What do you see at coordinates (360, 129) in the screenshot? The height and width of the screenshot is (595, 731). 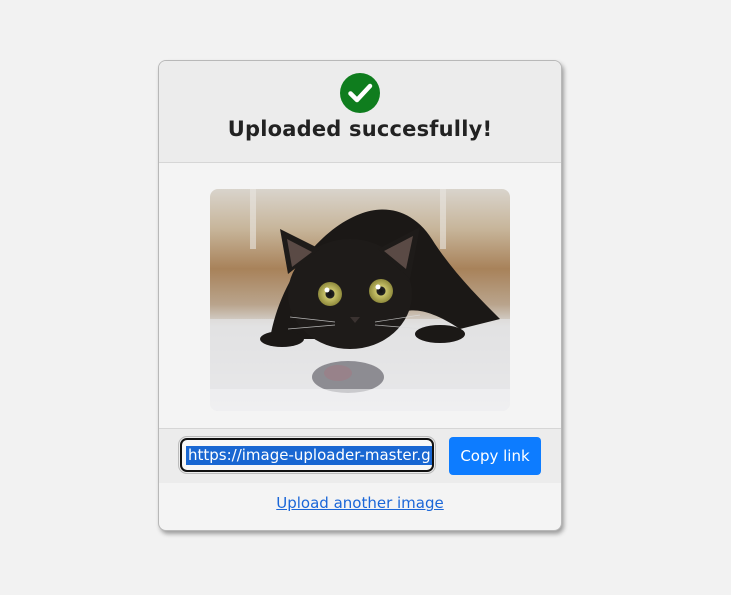 I see `page-title: Uploaded succesfully!` at bounding box center [360, 129].